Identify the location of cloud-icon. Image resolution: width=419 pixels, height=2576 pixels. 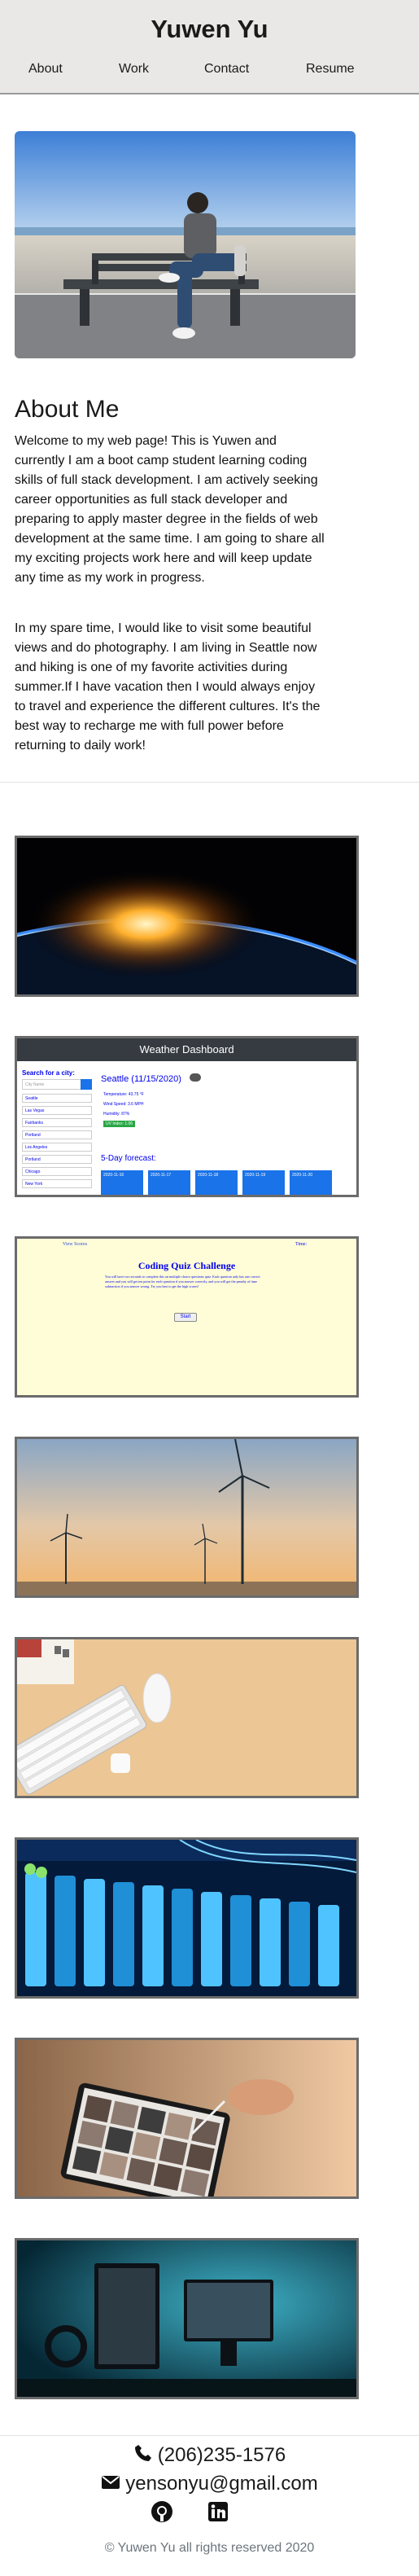
(196, 1077).